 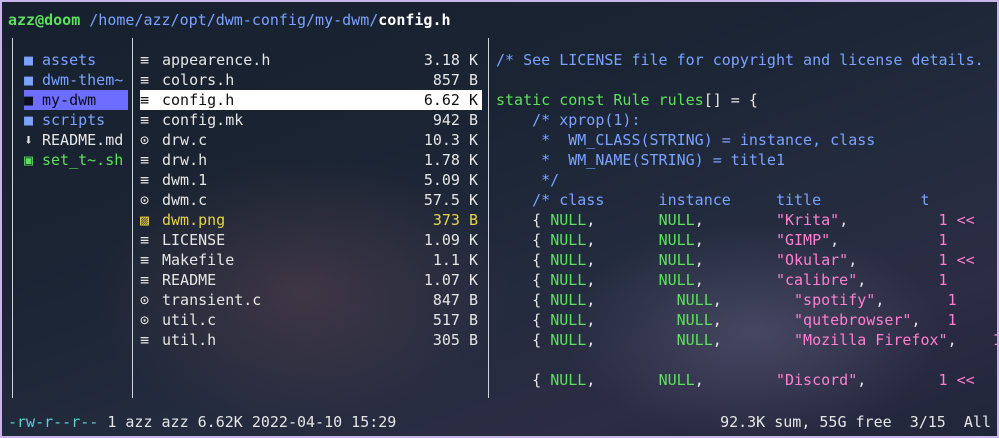 What do you see at coordinates (311, 140) in the screenshot?
I see `file-row: ⊙ drw.c 10.3 K` at bounding box center [311, 140].